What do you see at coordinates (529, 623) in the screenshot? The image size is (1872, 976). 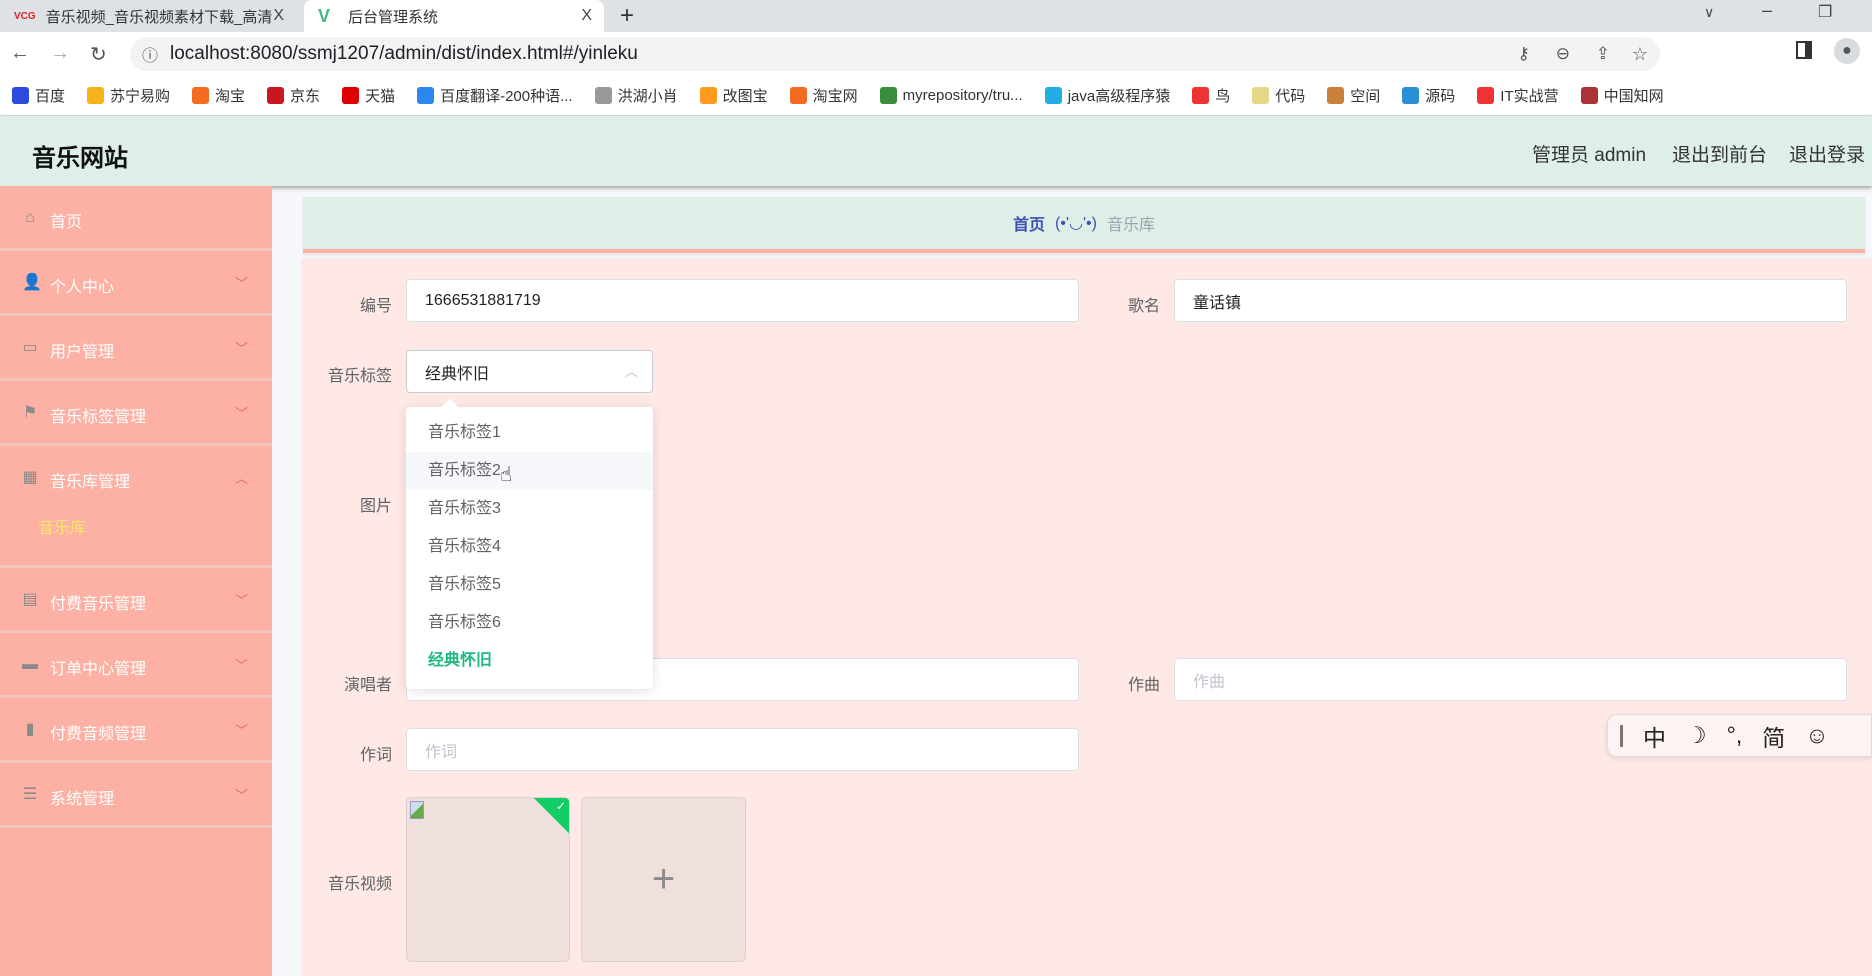 I see `tag-option: 音乐标签6` at bounding box center [529, 623].